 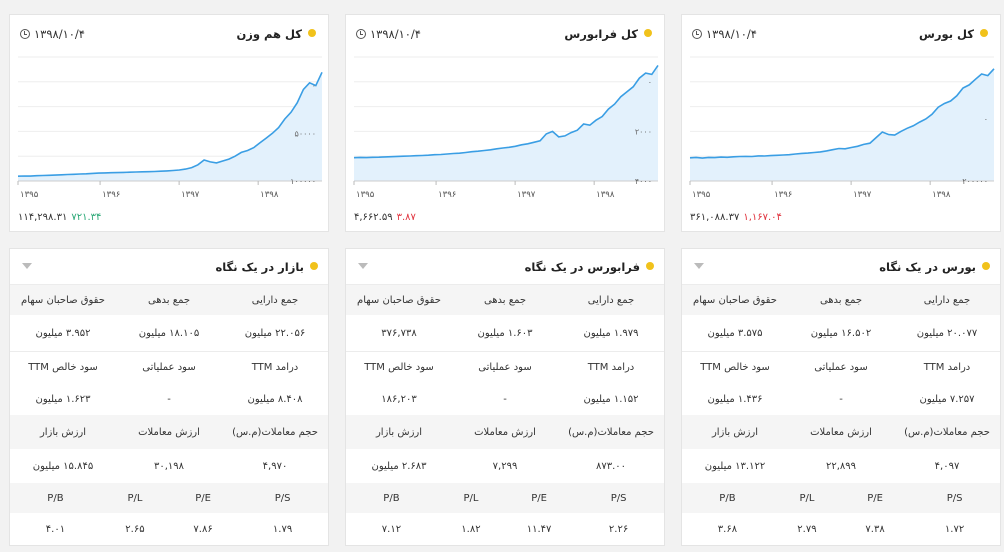 What do you see at coordinates (582, 267) in the screenshot?
I see `table-title-text: فرابورس در یک نگاه` at bounding box center [582, 267].